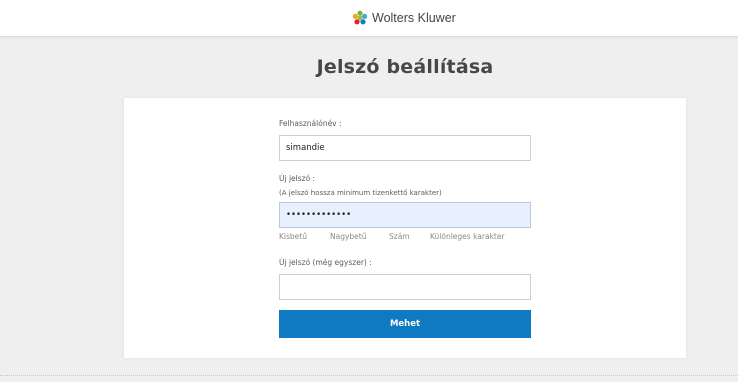 The height and width of the screenshot is (382, 738). What do you see at coordinates (399, 236) in the screenshot?
I see `rule-number: Szám` at bounding box center [399, 236].